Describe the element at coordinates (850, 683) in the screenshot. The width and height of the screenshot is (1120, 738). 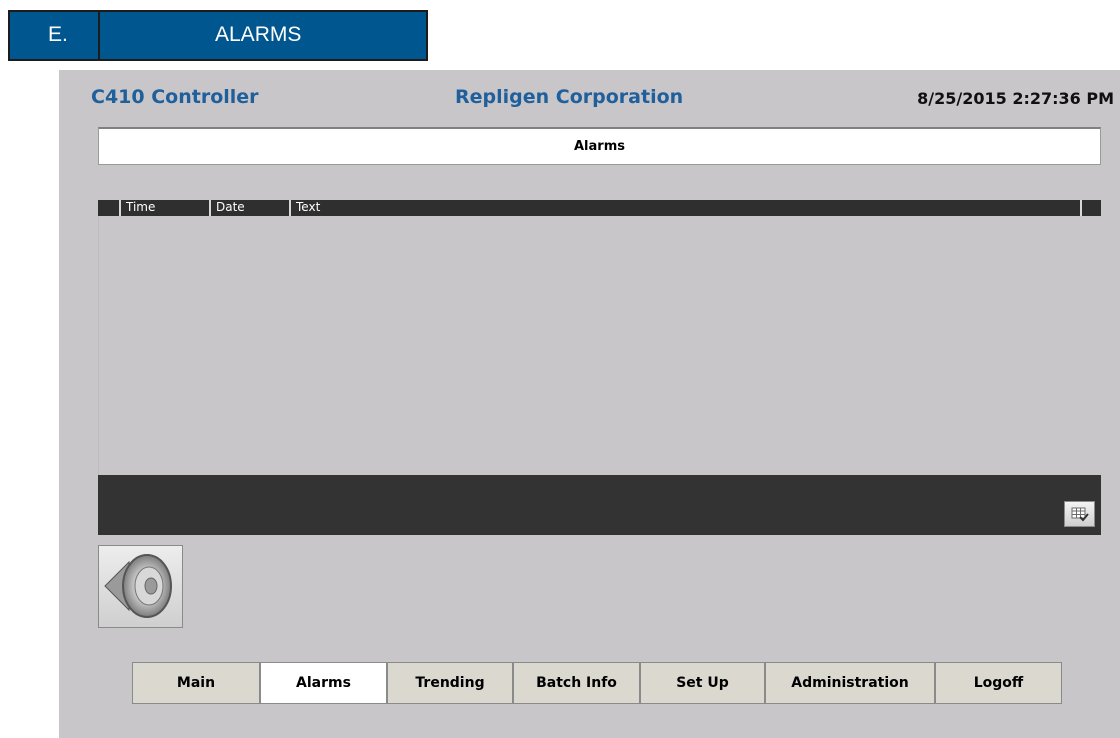
I see `nav-administration-button: Administration` at that location.